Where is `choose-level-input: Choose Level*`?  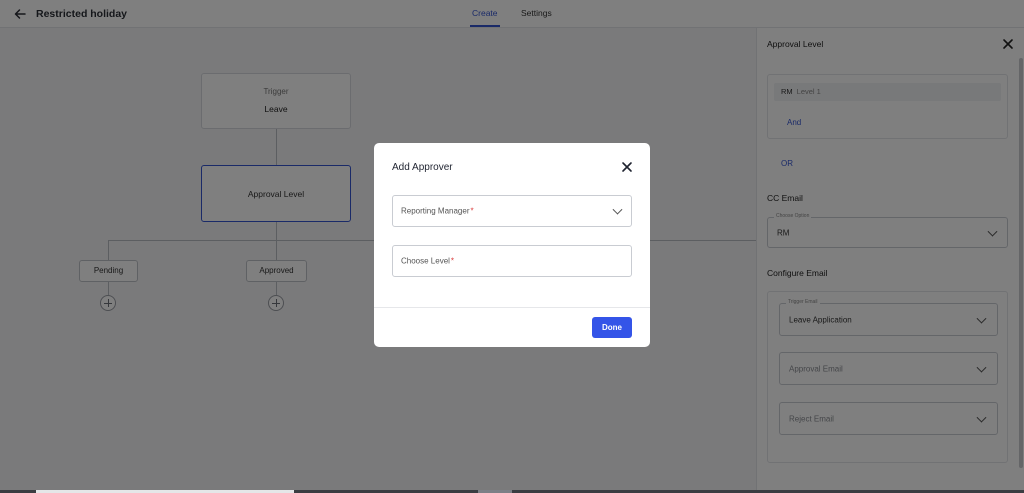 choose-level-input: Choose Level* is located at coordinates (512, 261).